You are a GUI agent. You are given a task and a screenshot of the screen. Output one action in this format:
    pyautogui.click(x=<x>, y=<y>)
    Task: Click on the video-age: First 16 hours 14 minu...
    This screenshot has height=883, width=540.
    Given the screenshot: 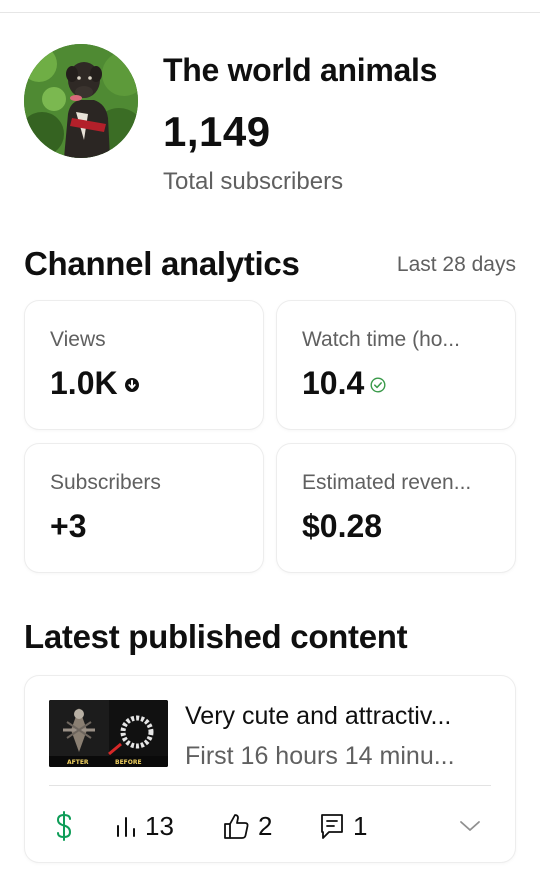 What is the action you would take?
    pyautogui.click(x=320, y=756)
    